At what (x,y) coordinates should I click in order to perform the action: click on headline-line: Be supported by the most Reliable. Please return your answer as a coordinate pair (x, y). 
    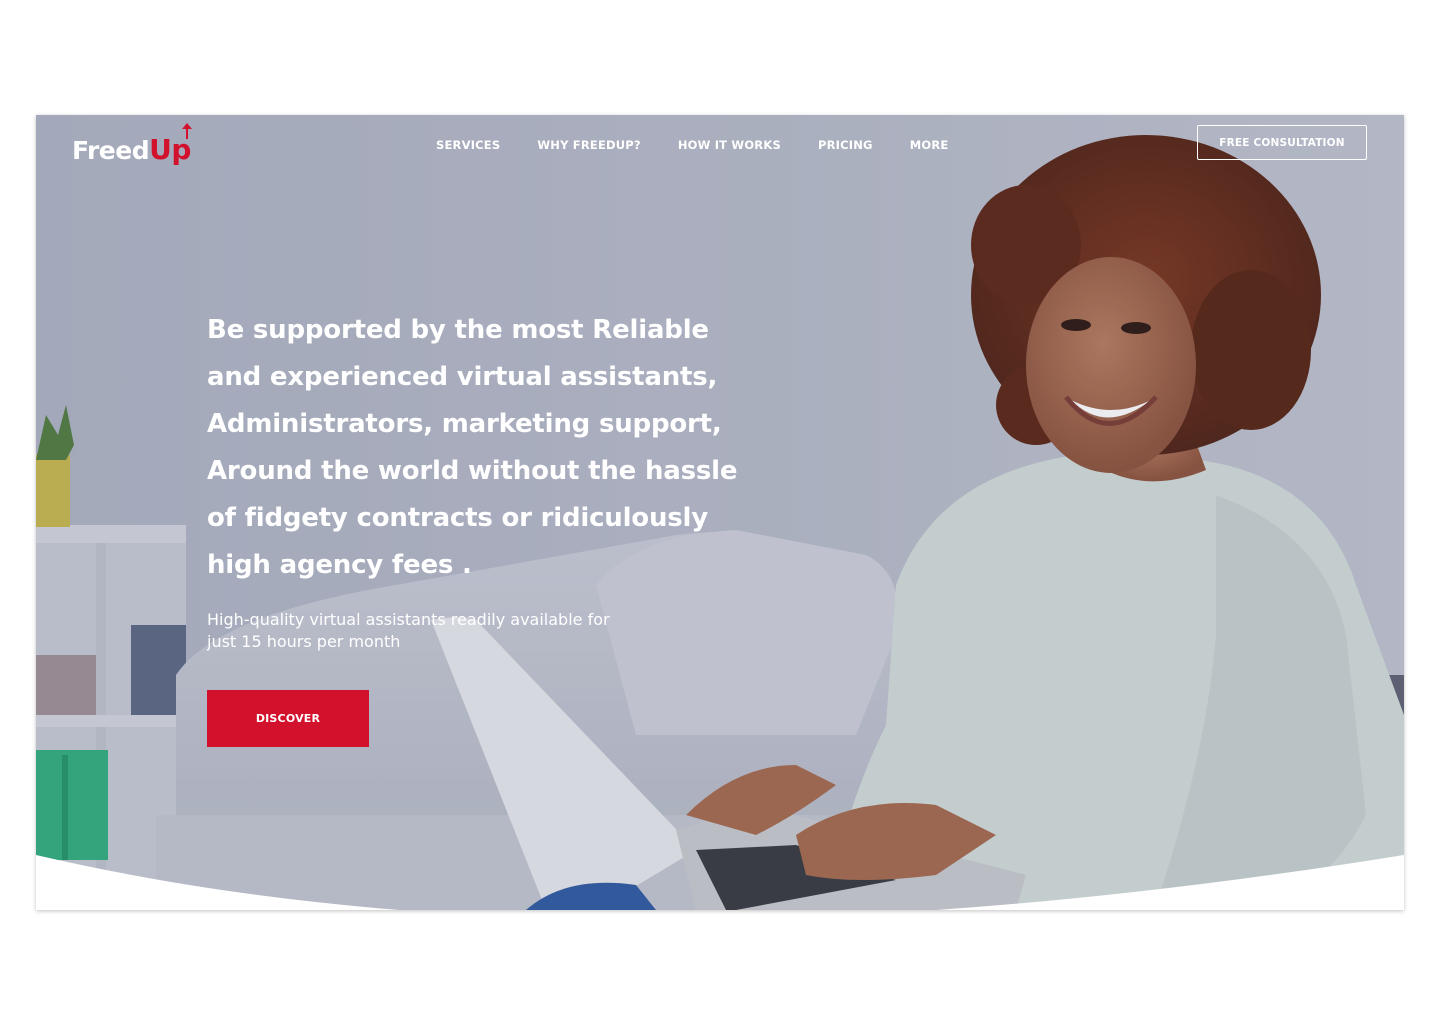
    Looking at the image, I should click on (458, 330).